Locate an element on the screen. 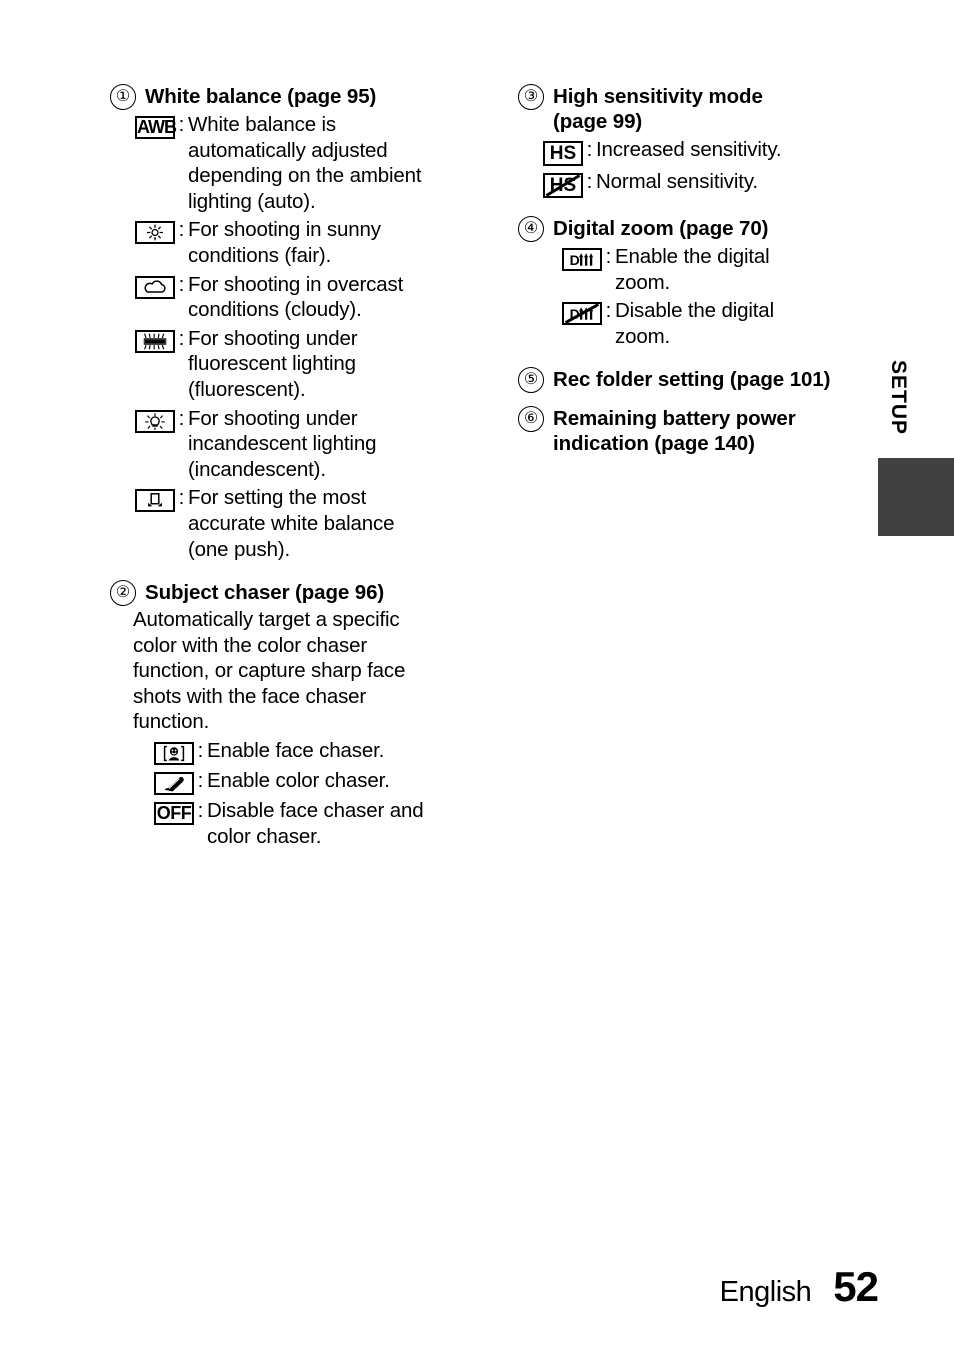 The image size is (954, 1345). color-chaser-icon is located at coordinates (174, 784).